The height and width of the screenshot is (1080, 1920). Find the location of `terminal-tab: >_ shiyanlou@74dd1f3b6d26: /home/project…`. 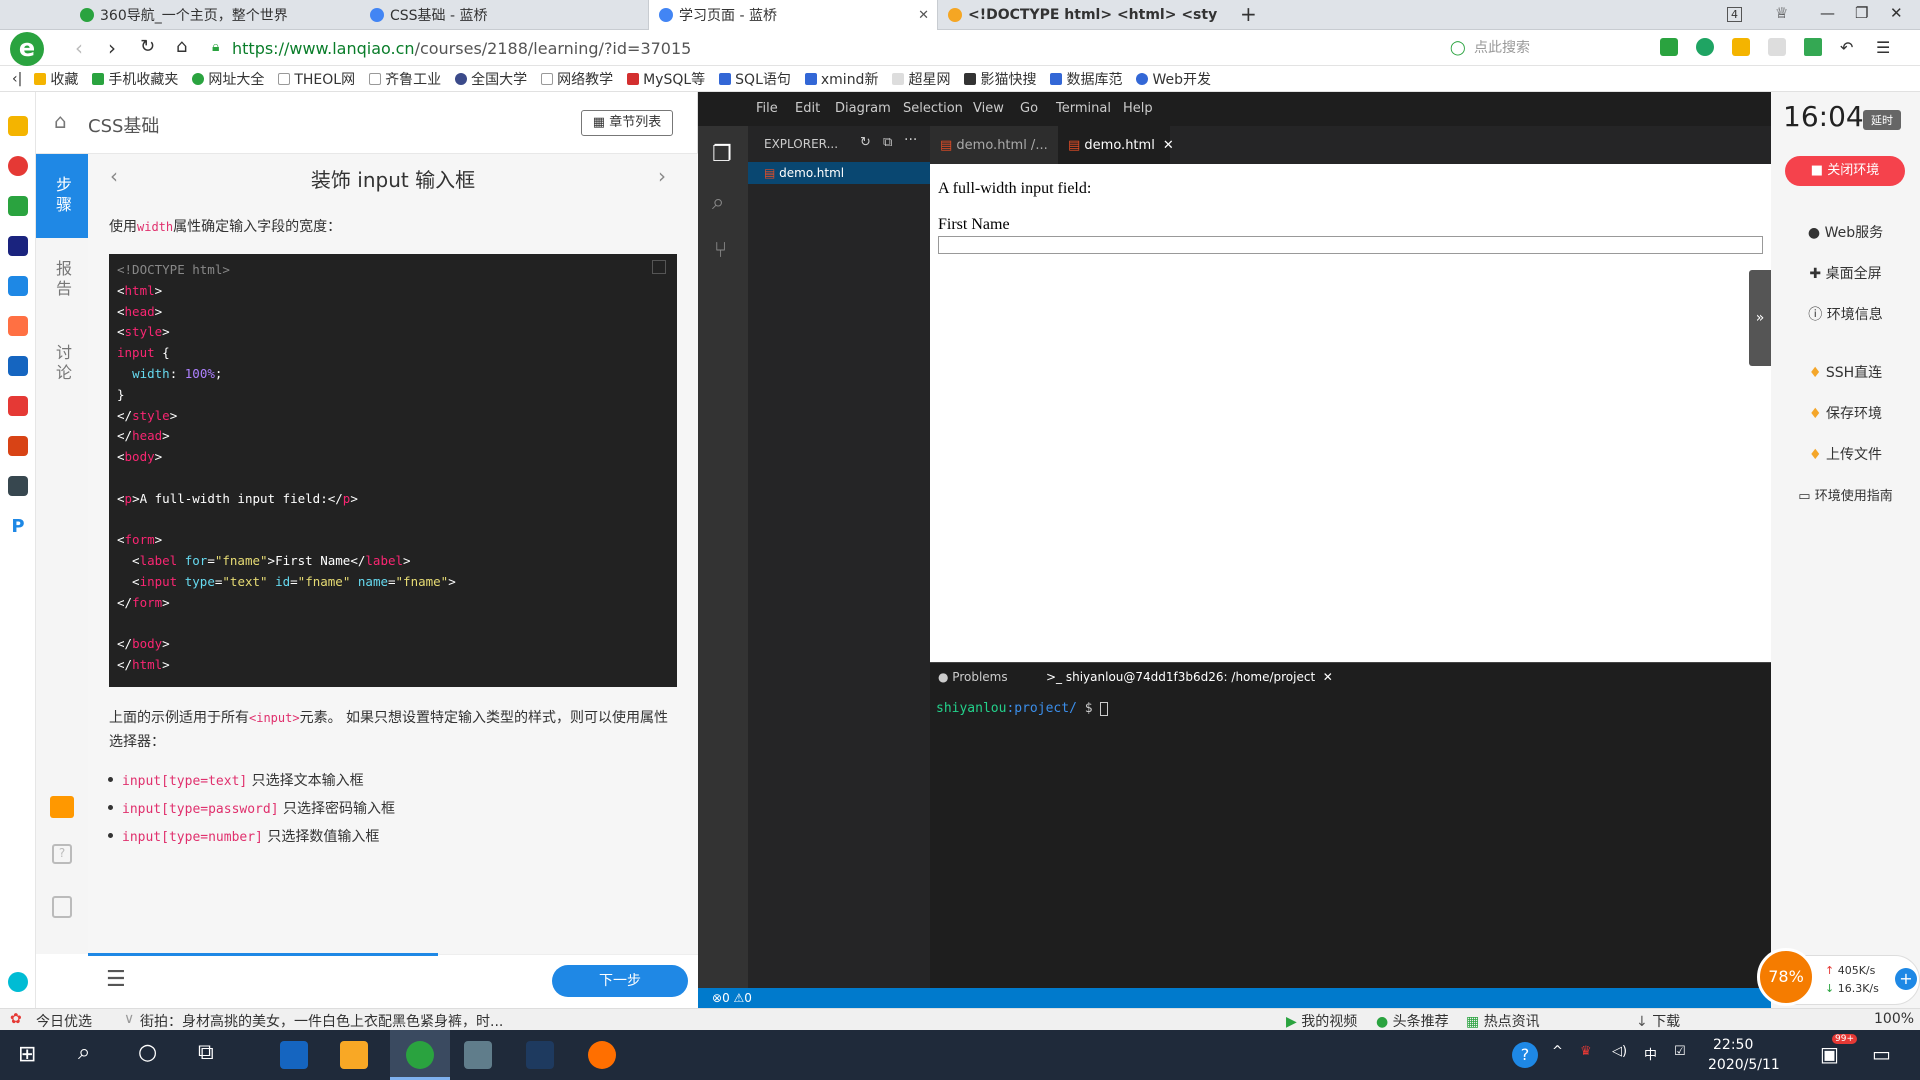

terminal-tab: >_ shiyanlou@74dd1f3b6d26: /home/project… is located at coordinates (1189, 677).